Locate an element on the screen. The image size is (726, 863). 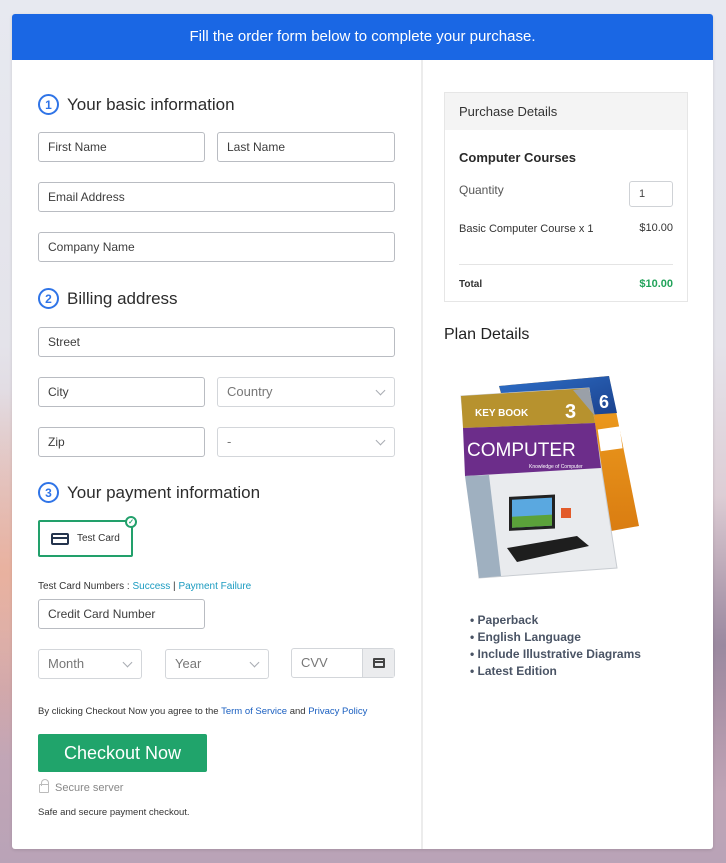
front-book-subtitle: Knowledge of Computer is located at coordinates (556, 467).